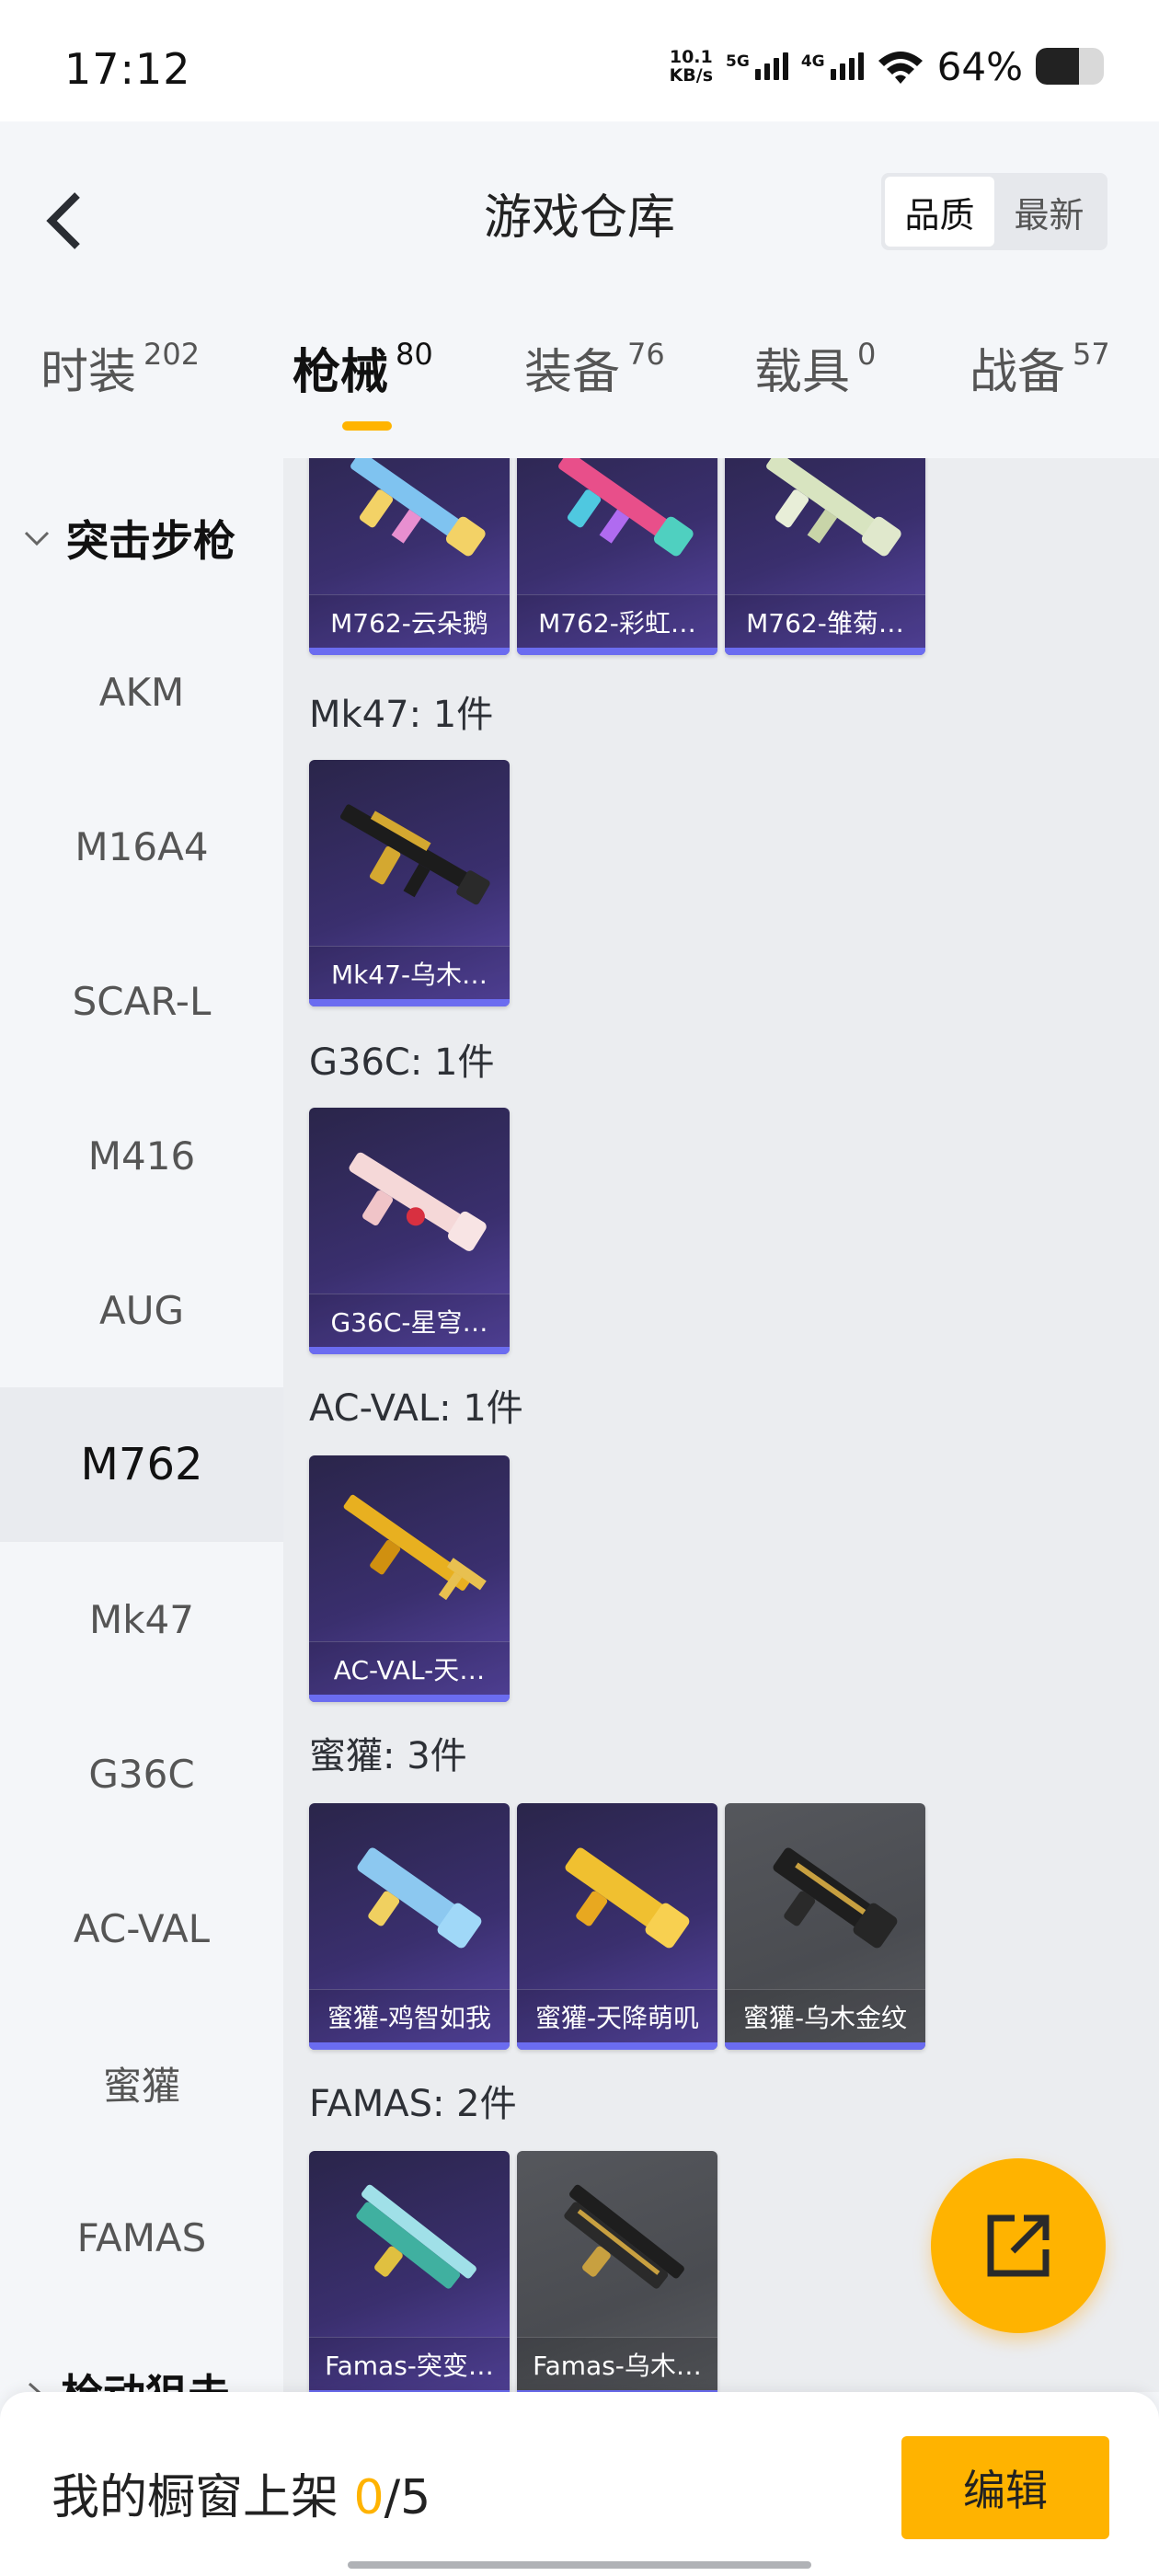 This screenshot has width=1159, height=2576. I want to click on battery-text: 64%, so click(979, 66).